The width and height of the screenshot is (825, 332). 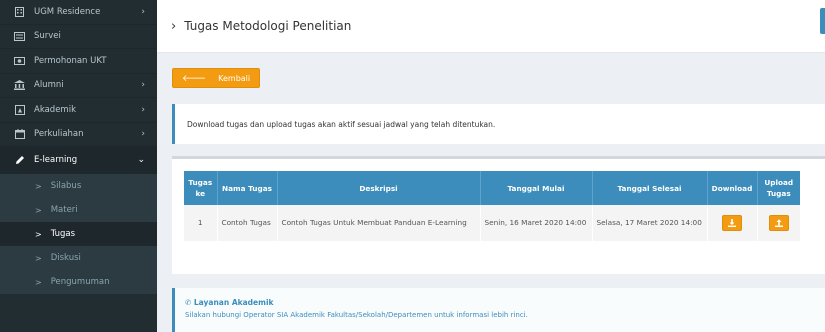 What do you see at coordinates (650, 188) in the screenshot?
I see `col-header-end: Tanggal Selesai` at bounding box center [650, 188].